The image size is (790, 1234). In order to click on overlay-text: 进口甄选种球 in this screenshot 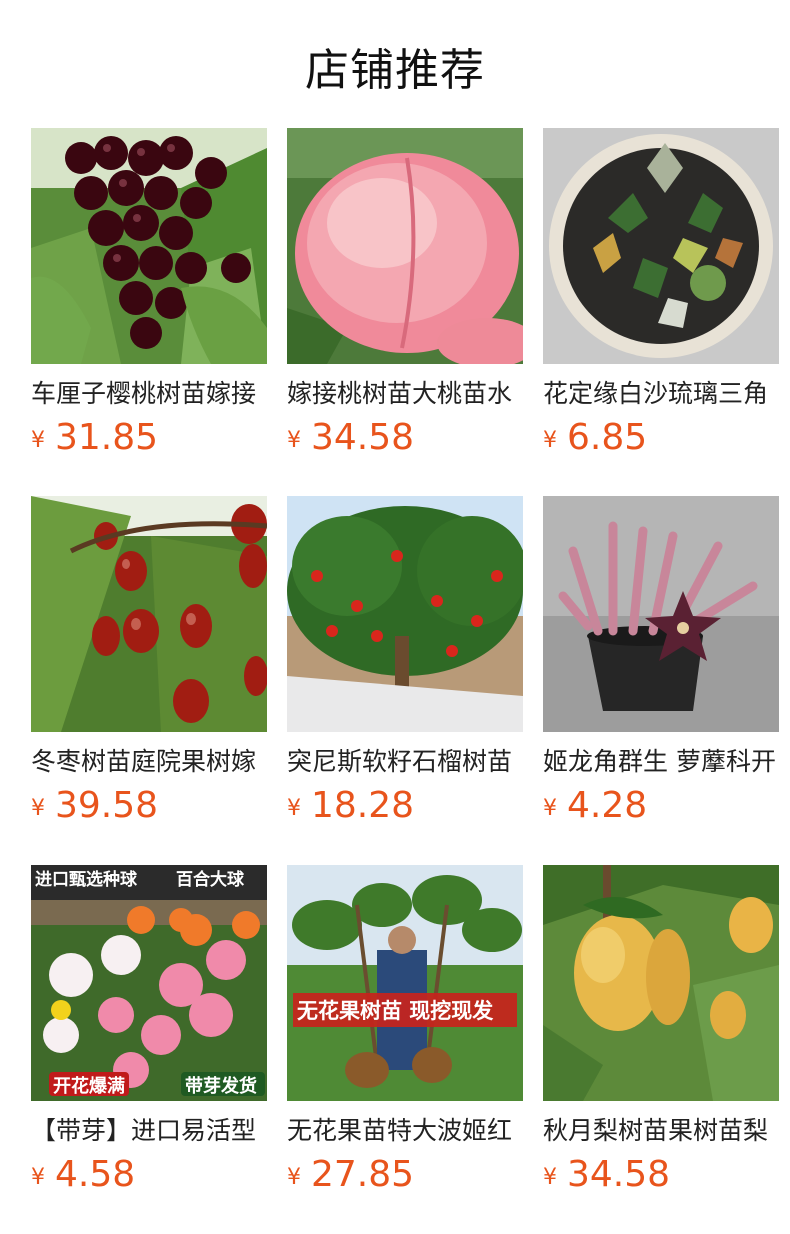, I will do `click(86, 879)`.